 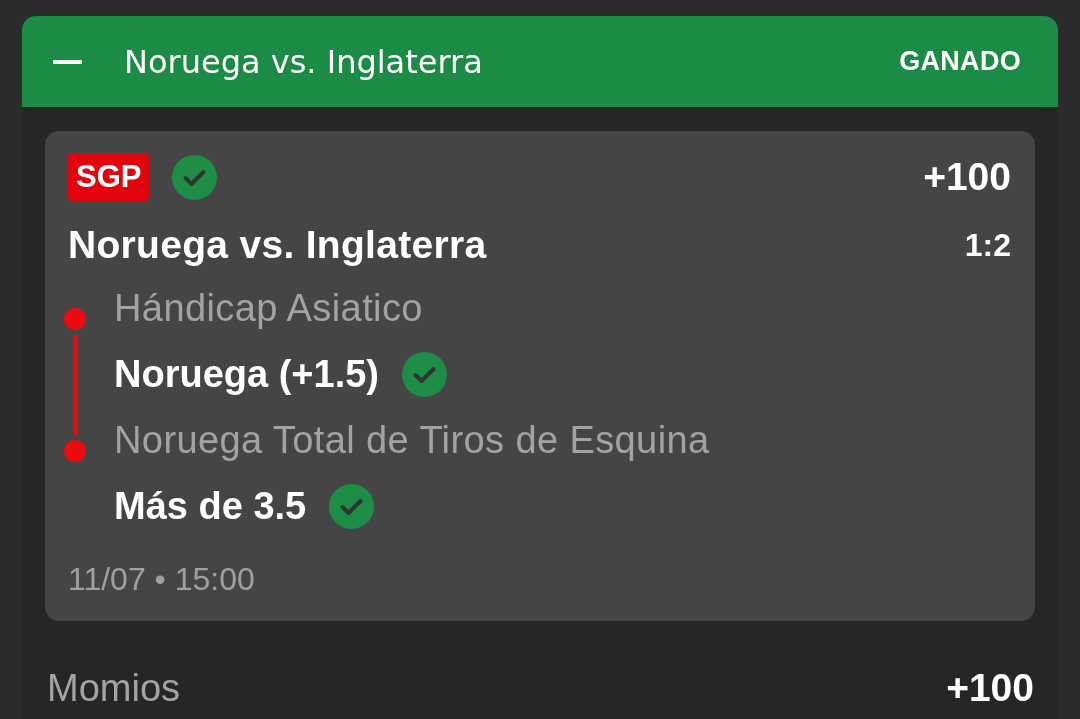 What do you see at coordinates (161, 579) in the screenshot?
I see `date-time: 11/07 • 15:00` at bounding box center [161, 579].